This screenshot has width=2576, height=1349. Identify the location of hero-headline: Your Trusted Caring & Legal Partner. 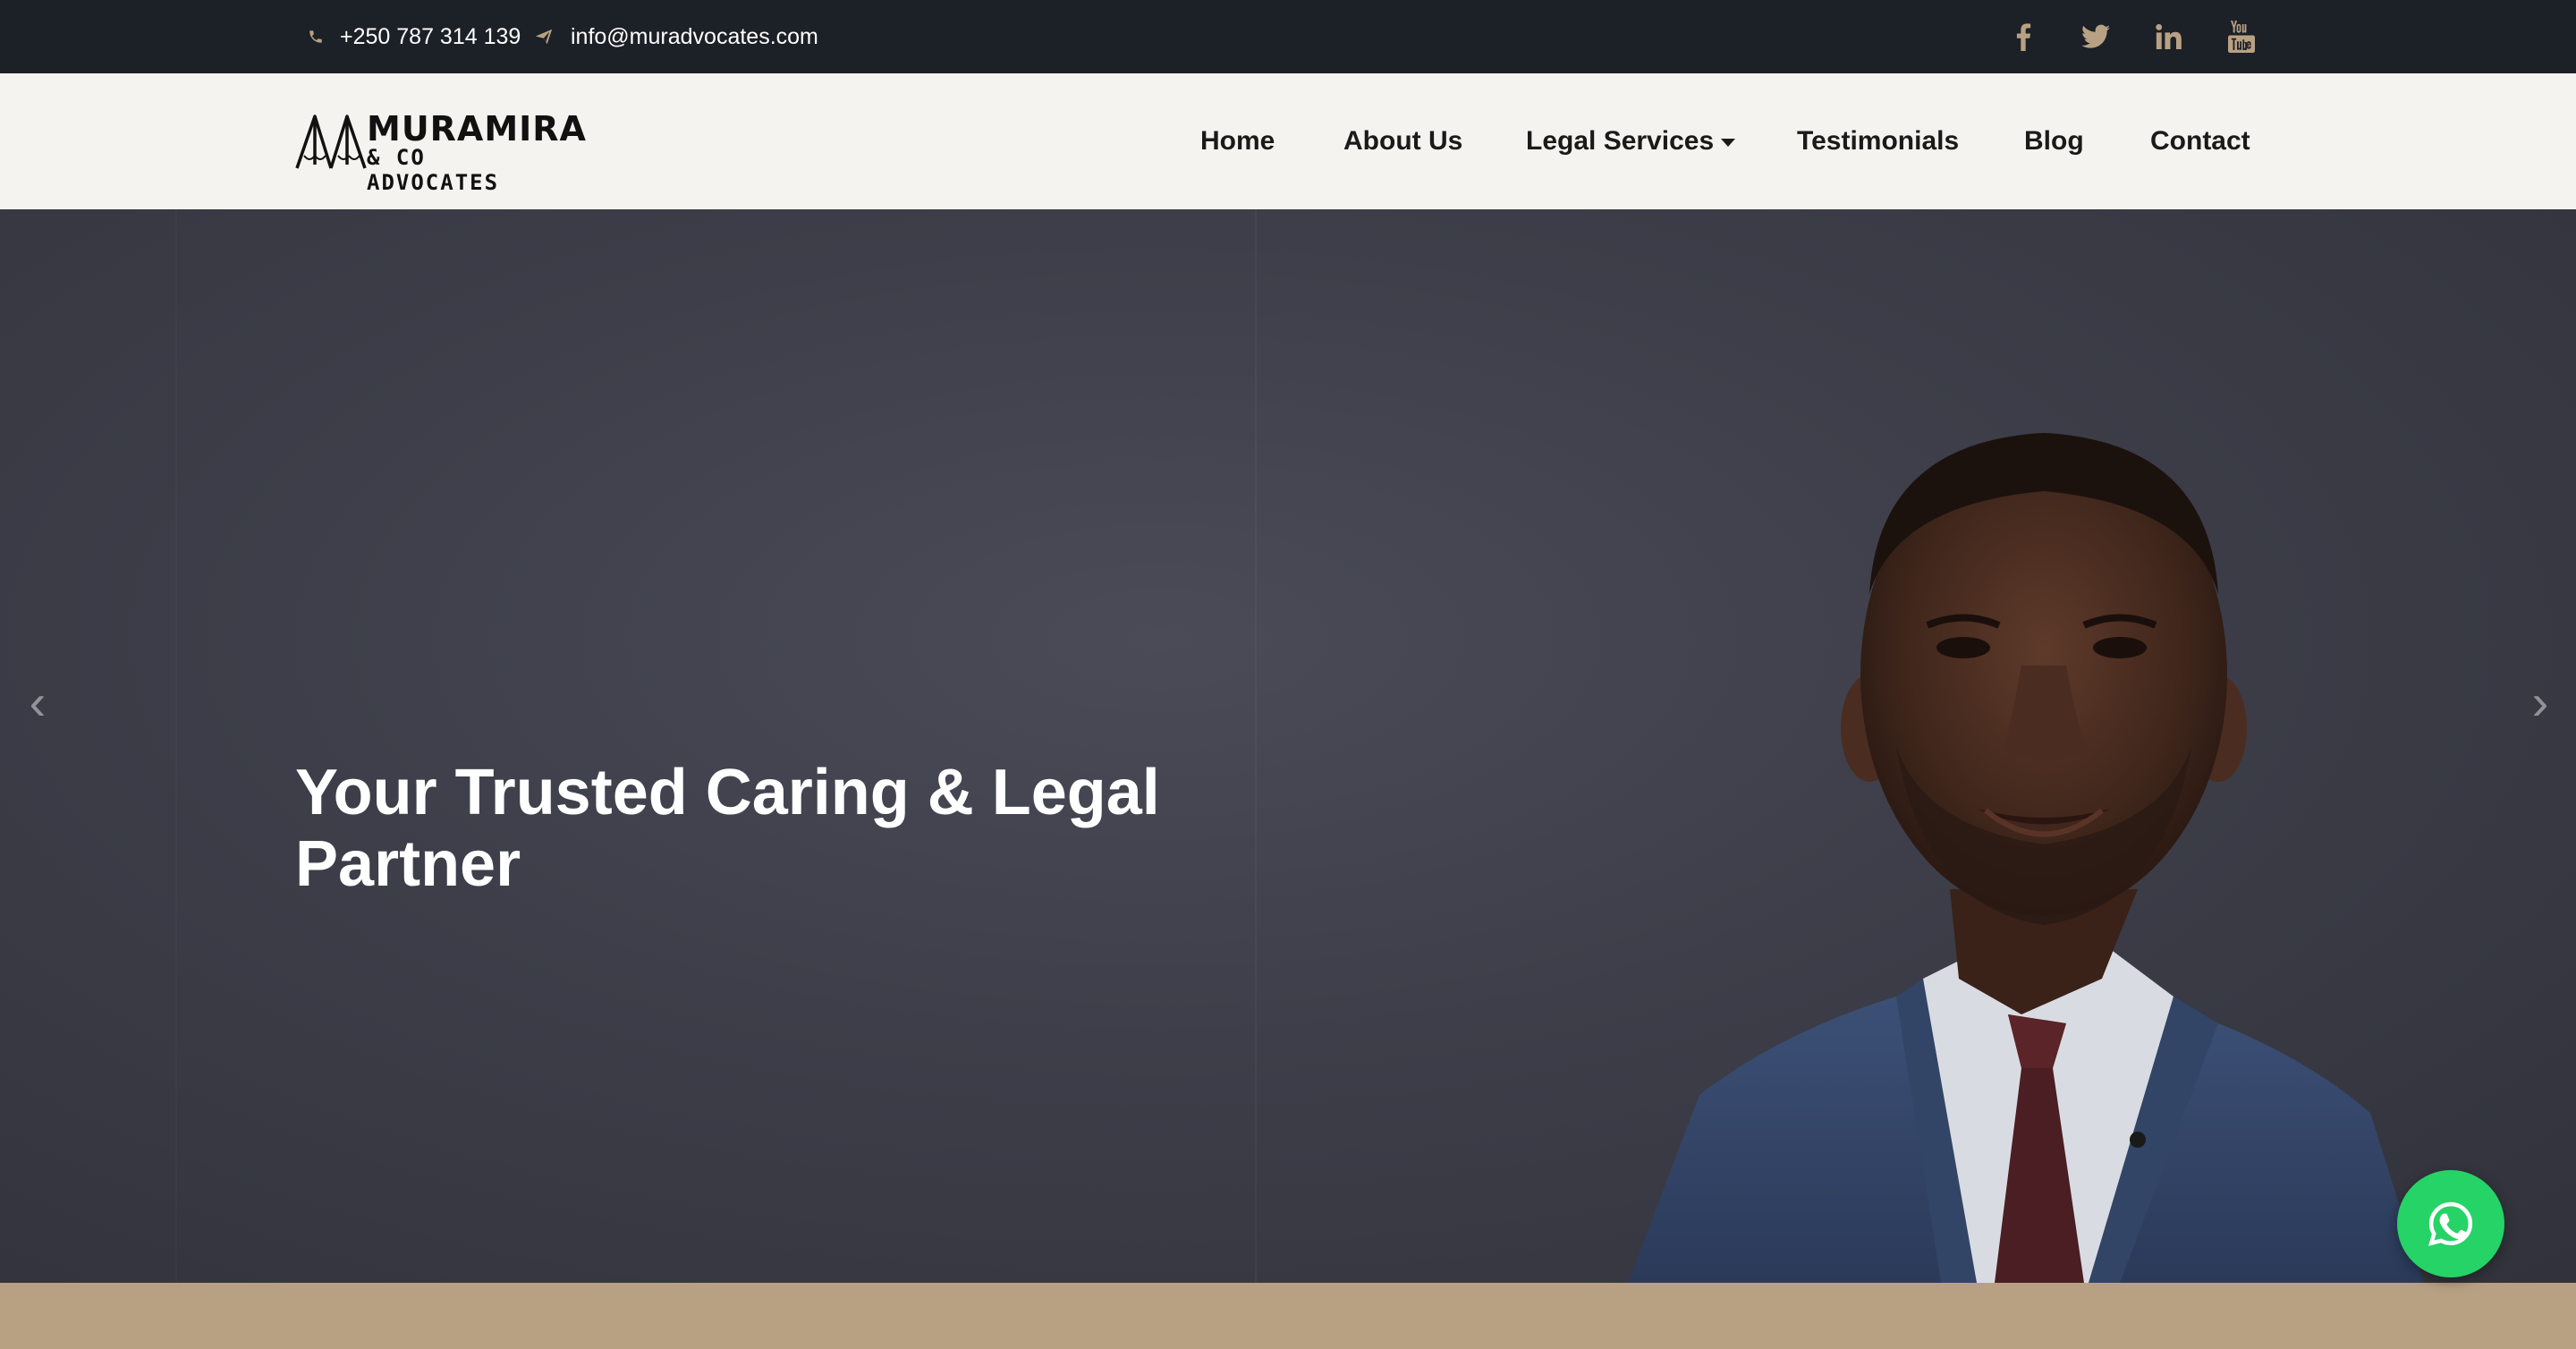
(727, 828).